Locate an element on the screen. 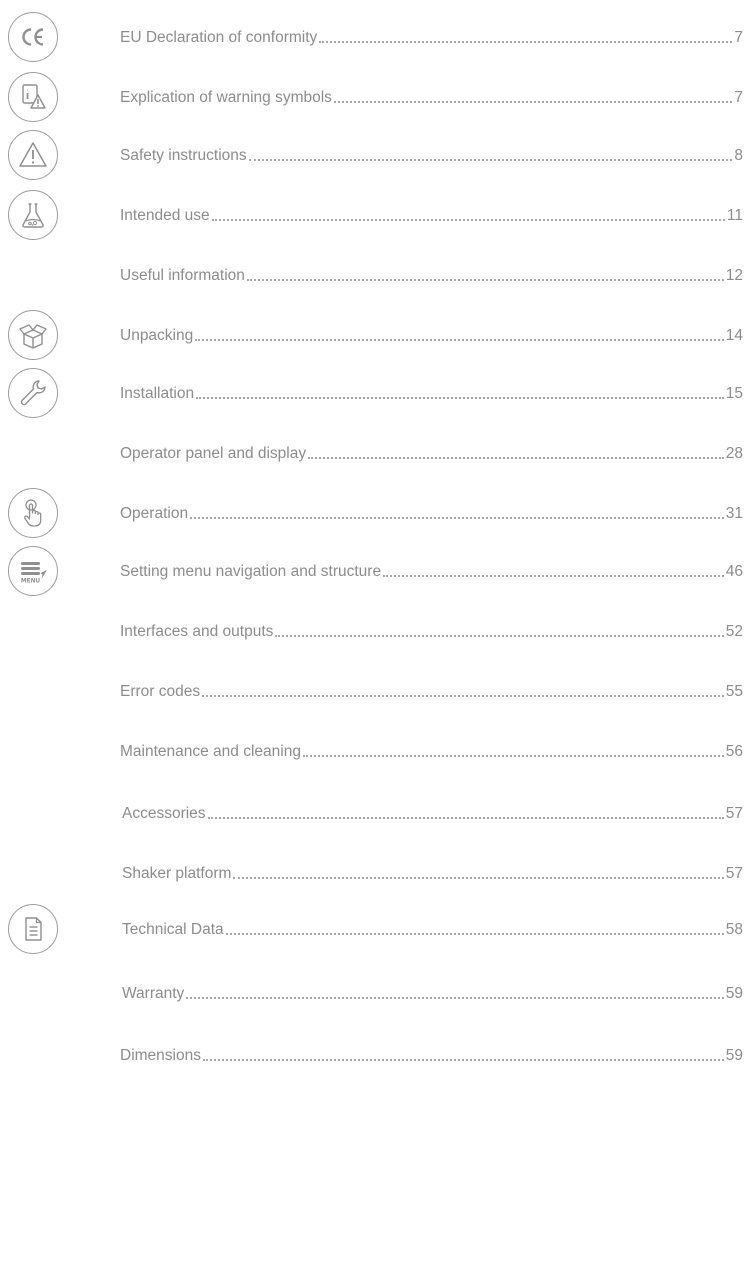 Image resolution: width=754 pixels, height=1284 pixels. toc-entry: Intended use 11 is located at coordinates (431, 215).